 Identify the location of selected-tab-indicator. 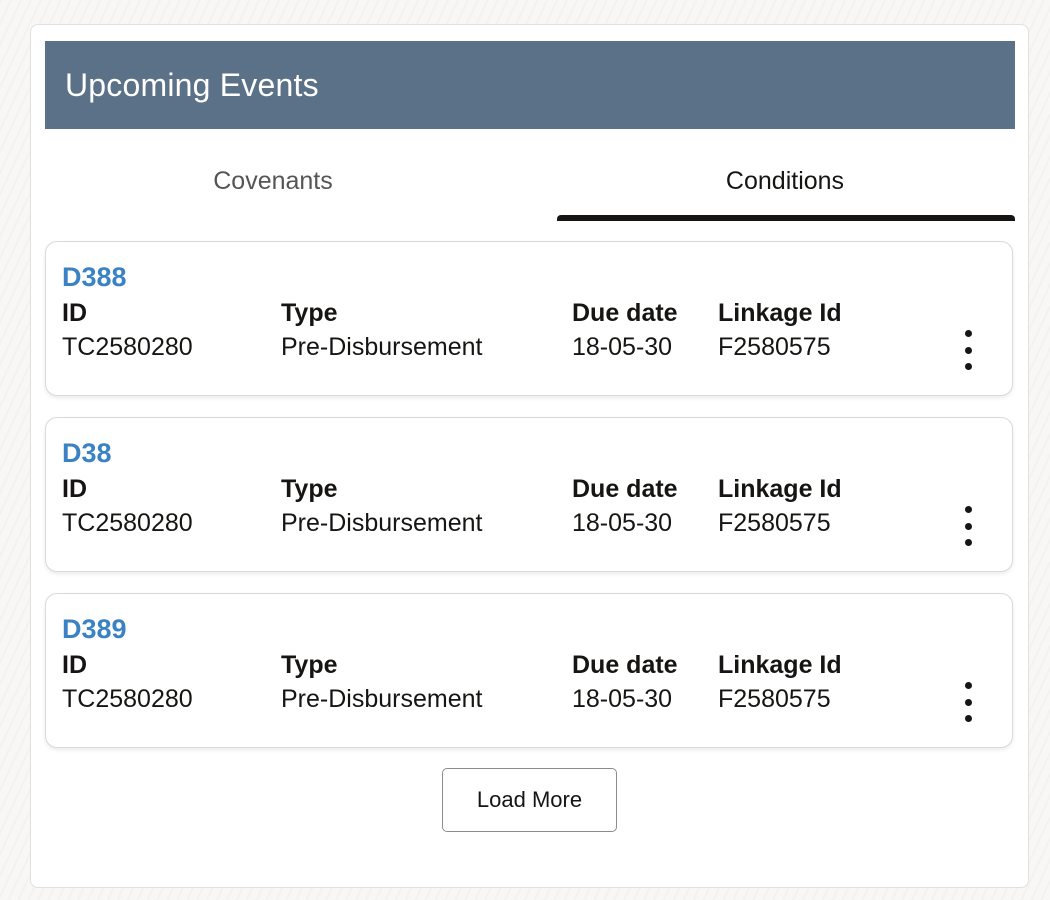
(786, 218).